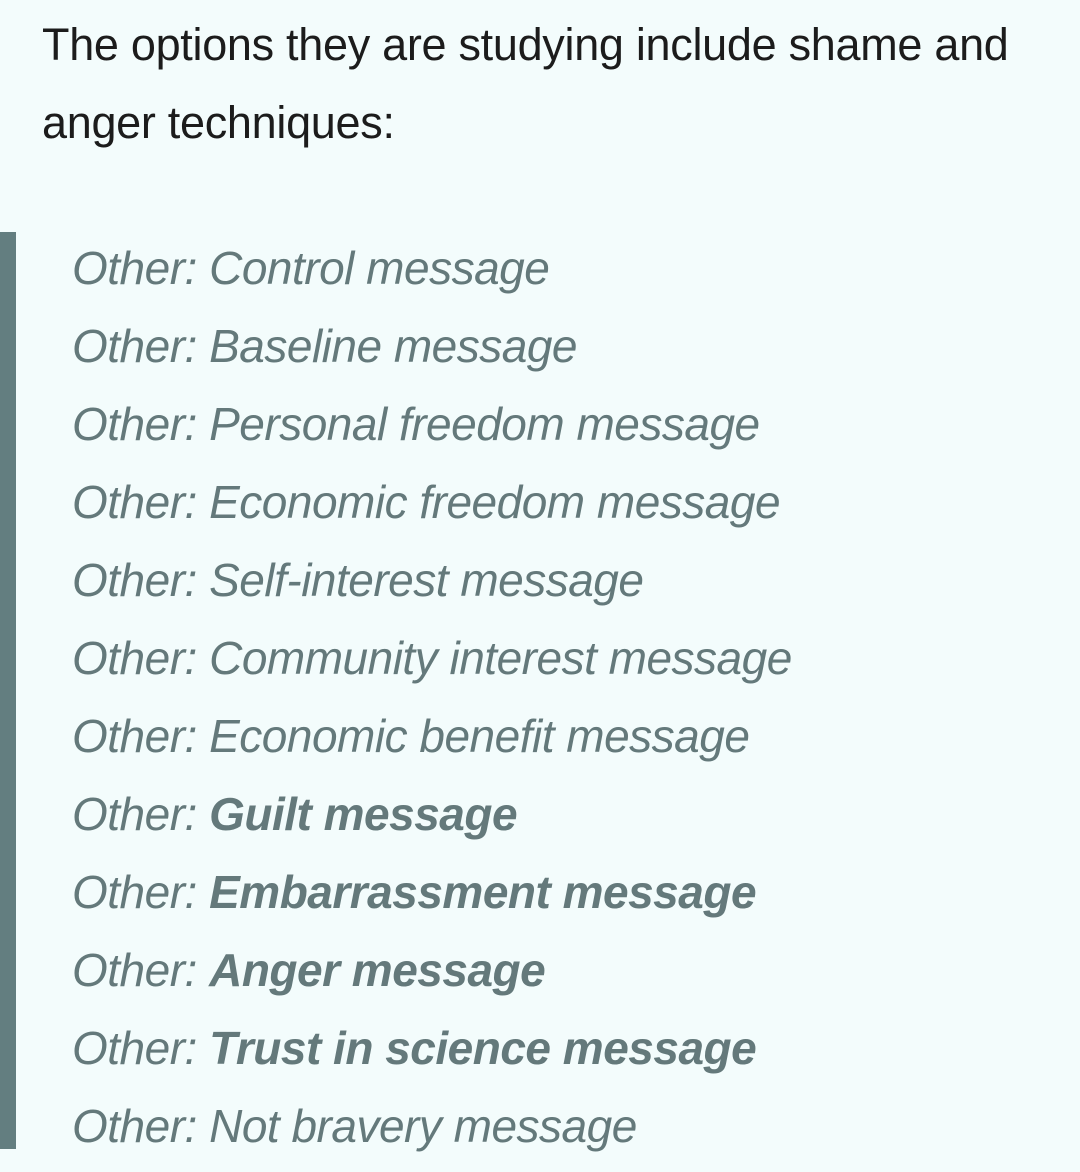  Describe the element at coordinates (500, 658) in the screenshot. I see `option-value: Community interest message` at that location.